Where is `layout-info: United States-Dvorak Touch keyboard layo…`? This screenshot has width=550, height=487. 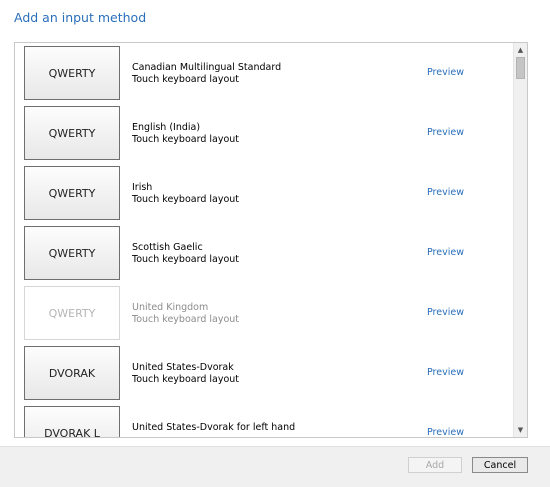 layout-info: United States-Dvorak Touch keyboard layo… is located at coordinates (185, 374).